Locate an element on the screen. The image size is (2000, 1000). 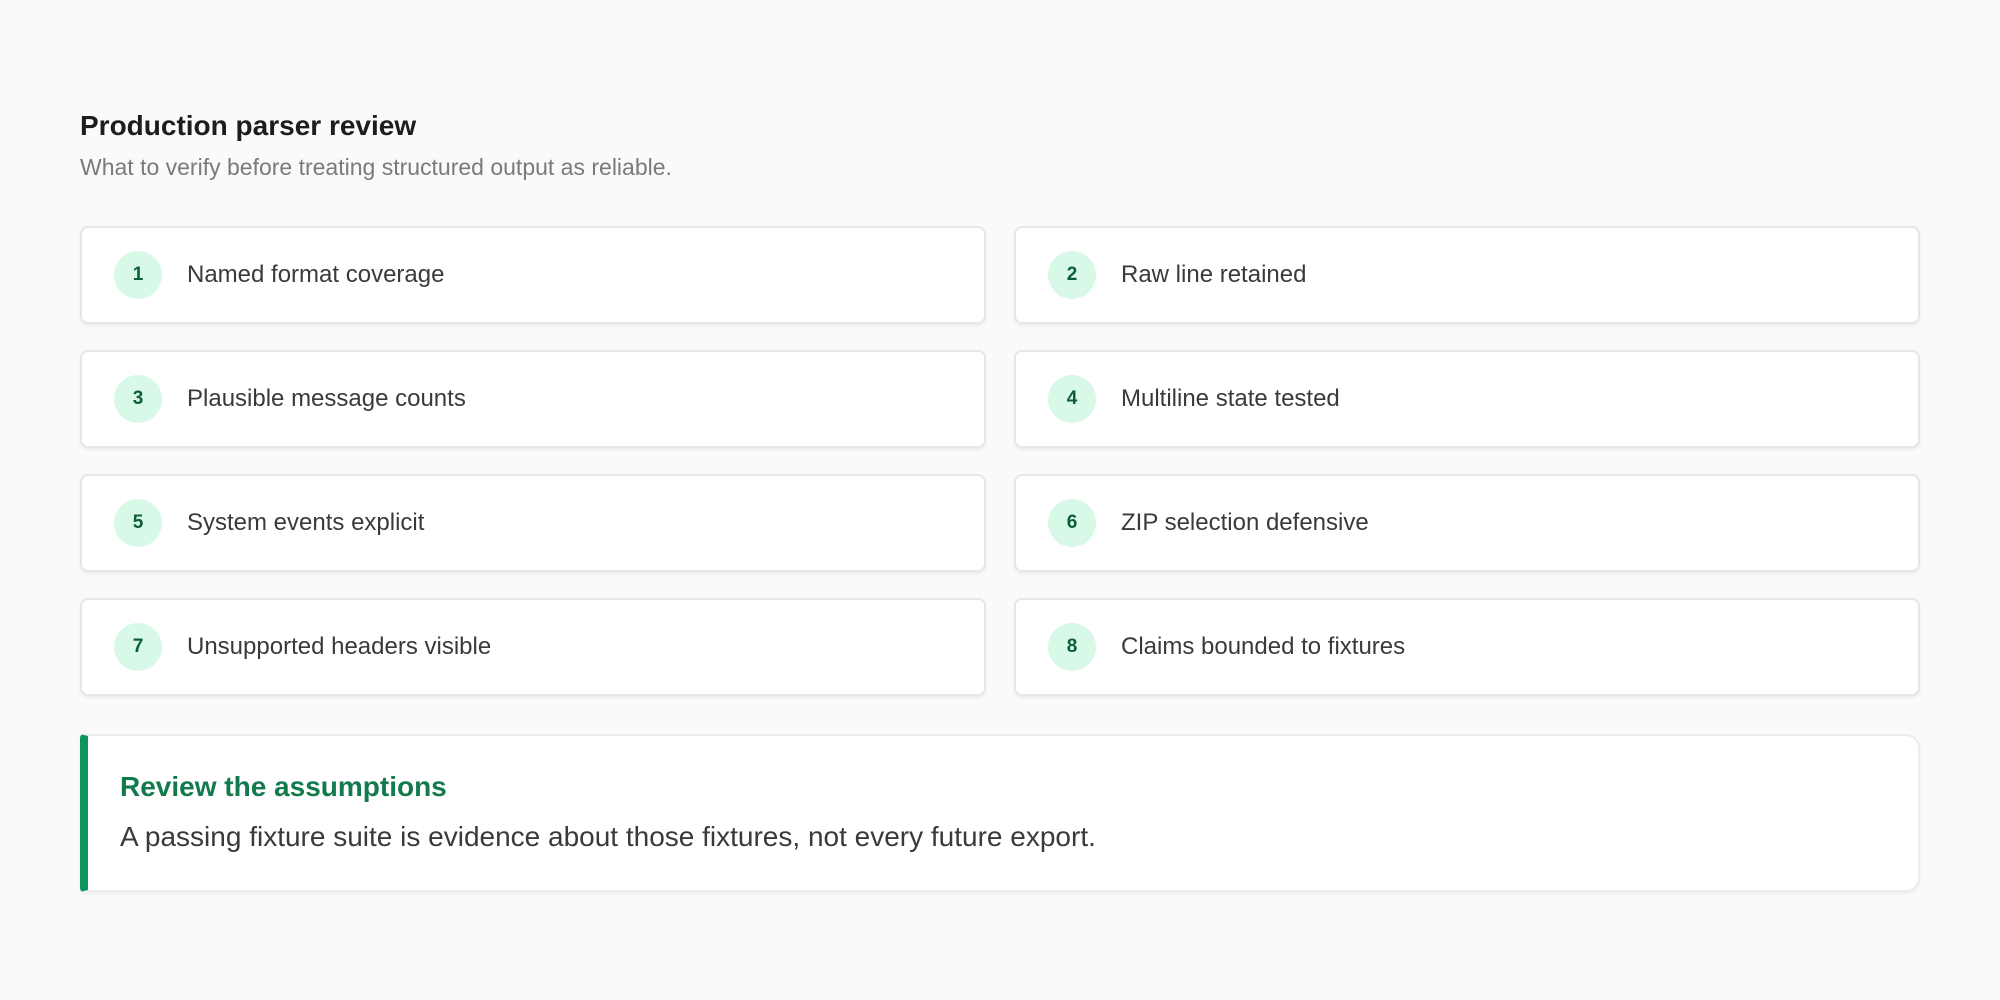
checklist-item-label: Multiline state tested is located at coordinates (1230, 398).